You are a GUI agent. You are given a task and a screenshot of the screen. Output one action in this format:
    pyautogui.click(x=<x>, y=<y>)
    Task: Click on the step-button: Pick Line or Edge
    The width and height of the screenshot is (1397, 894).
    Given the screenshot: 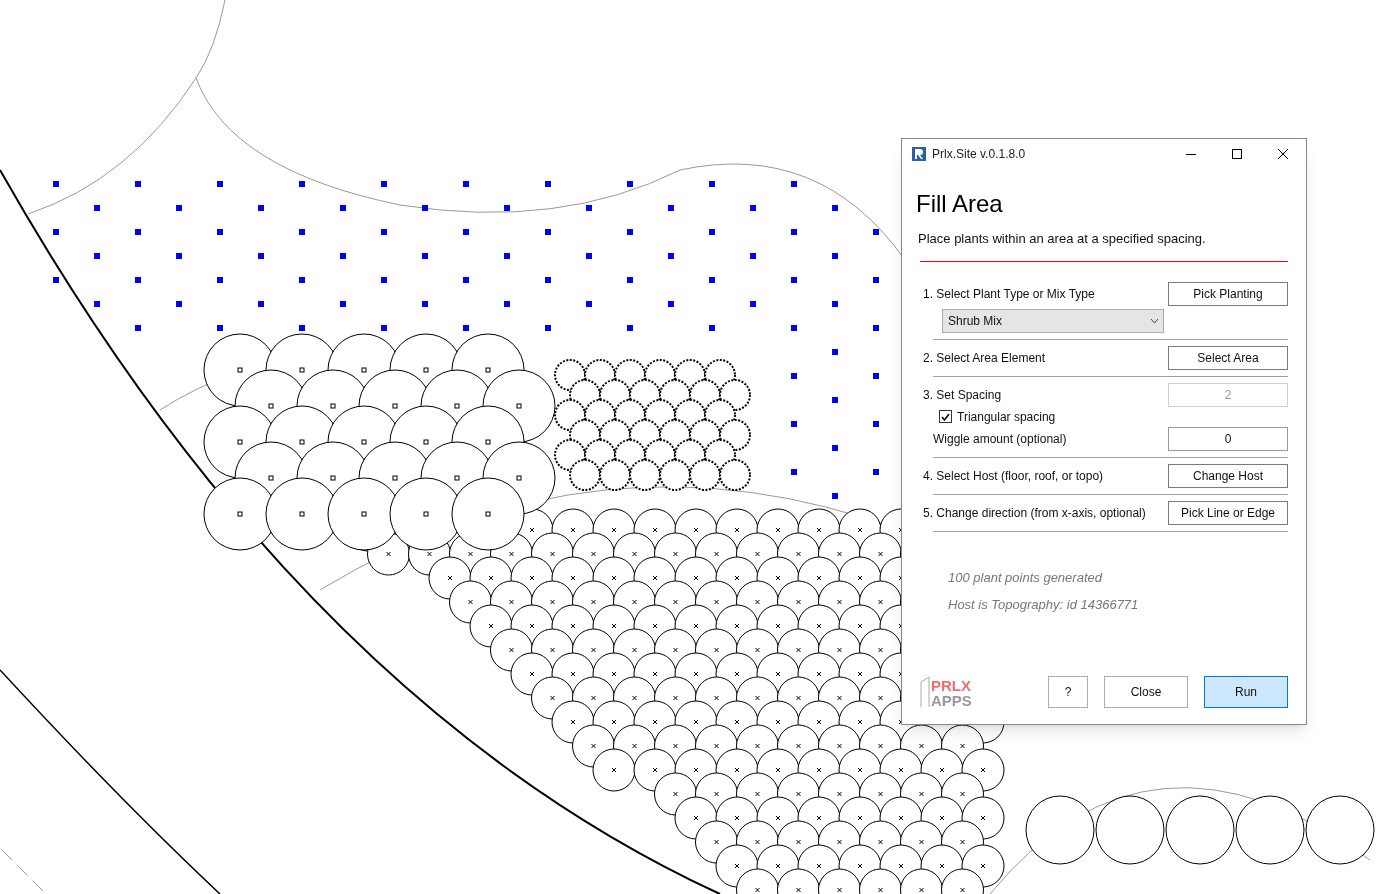 What is the action you would take?
    pyautogui.click(x=1228, y=512)
    